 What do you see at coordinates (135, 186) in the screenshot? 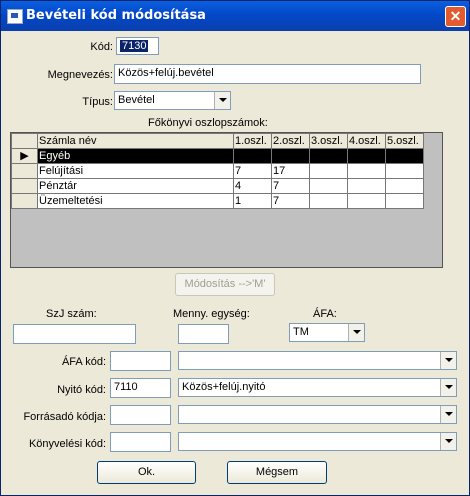
I see `cell-name: Pénztár` at bounding box center [135, 186].